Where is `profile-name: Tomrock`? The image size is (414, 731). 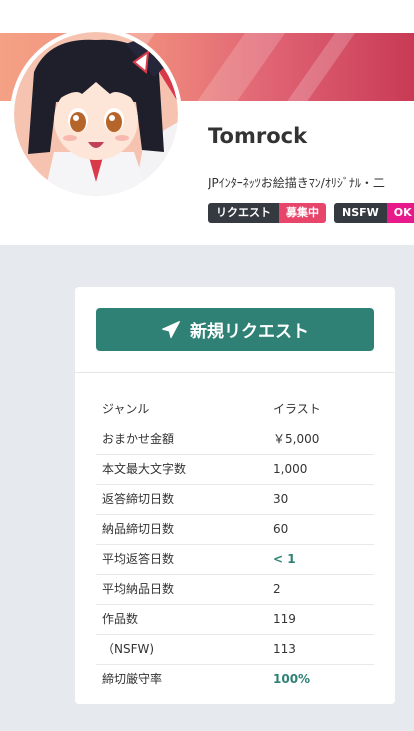 profile-name: Tomrock is located at coordinates (258, 136).